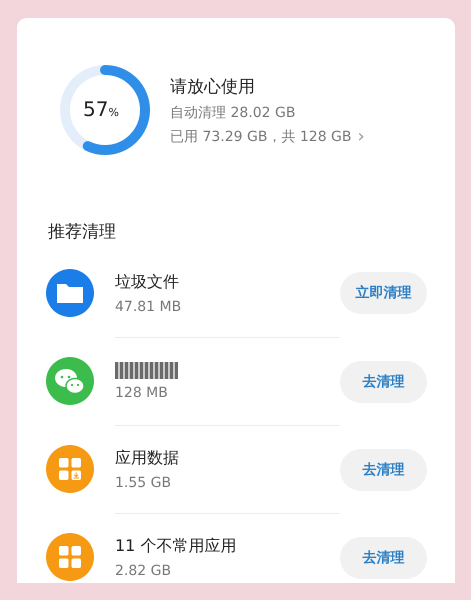 This screenshot has height=600, width=471. What do you see at coordinates (143, 571) in the screenshot?
I see `item-size: 2.82 GB` at bounding box center [143, 571].